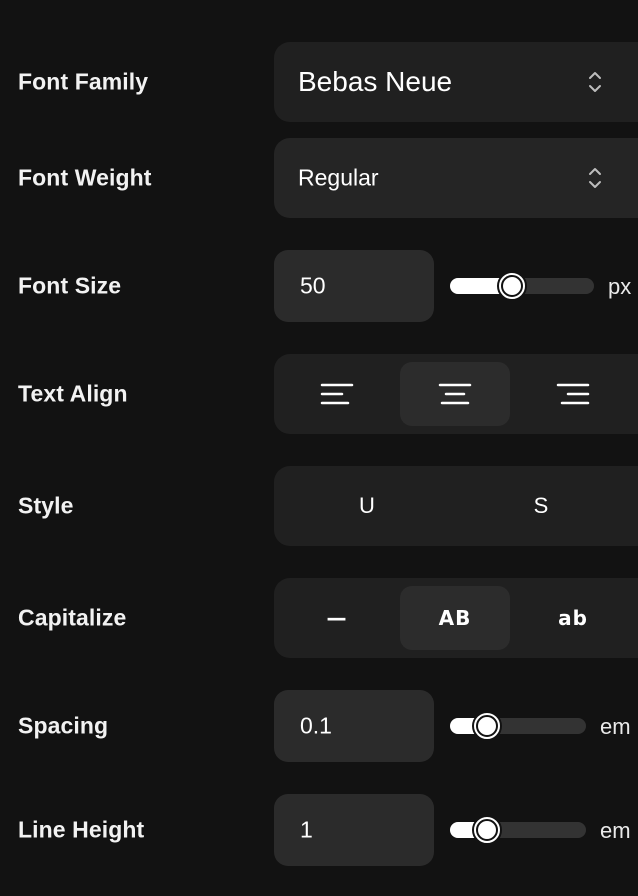 This screenshot has height=896, width=638. I want to click on spacing-slider-thumb, so click(486, 726).